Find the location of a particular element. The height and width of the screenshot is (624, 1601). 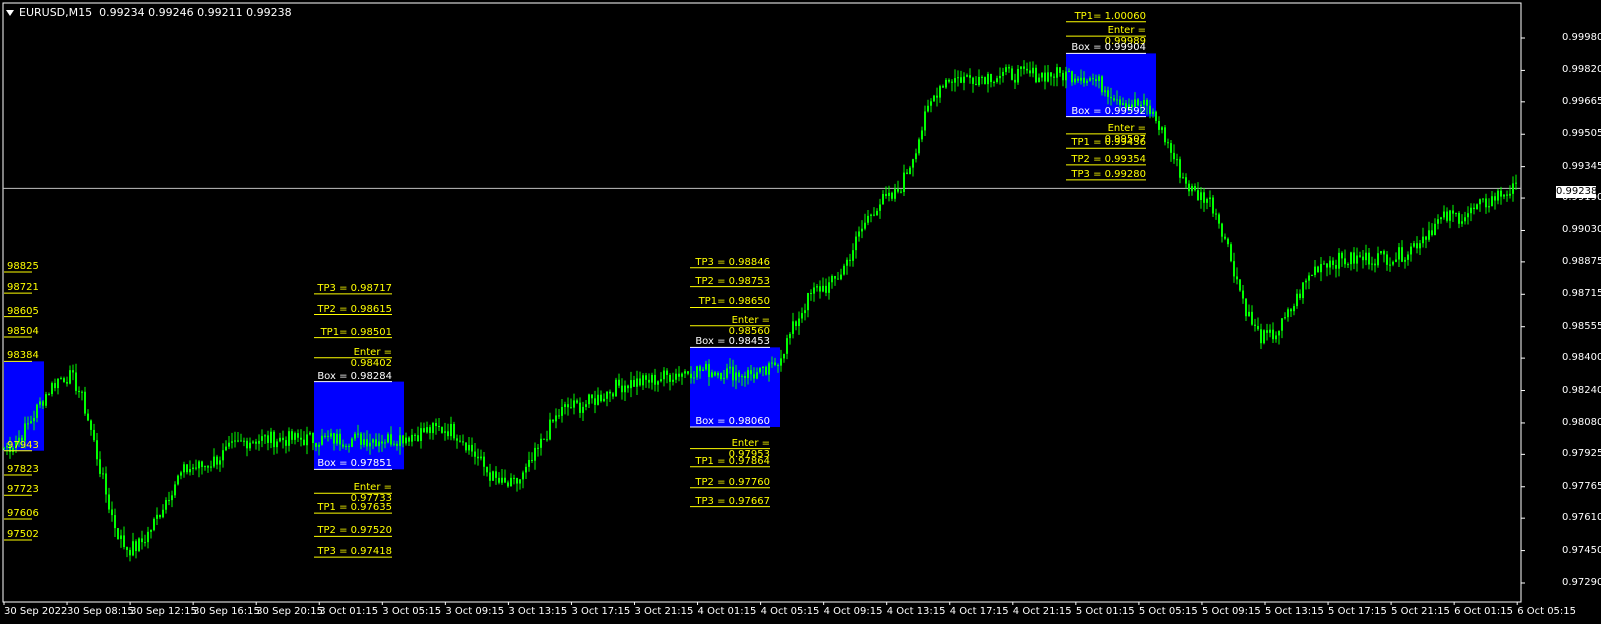

box-level-label: Box = 0.99592 is located at coordinates (1108, 111).